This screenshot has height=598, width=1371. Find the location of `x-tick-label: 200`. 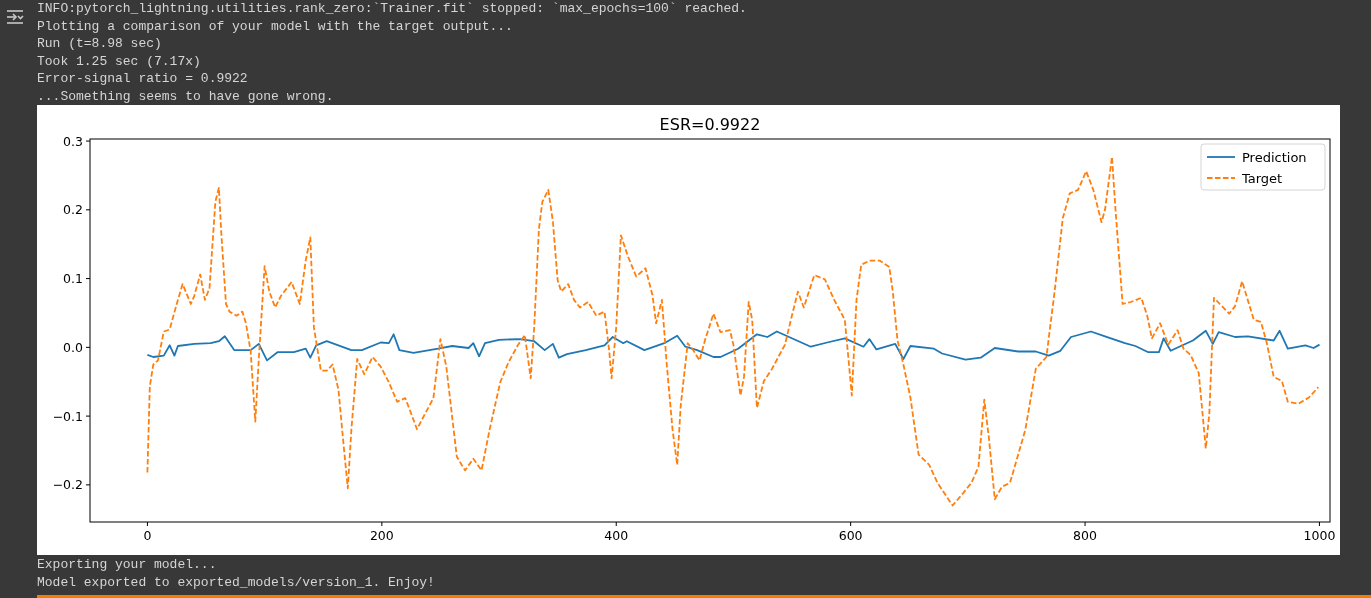

x-tick-label: 200 is located at coordinates (381, 535).